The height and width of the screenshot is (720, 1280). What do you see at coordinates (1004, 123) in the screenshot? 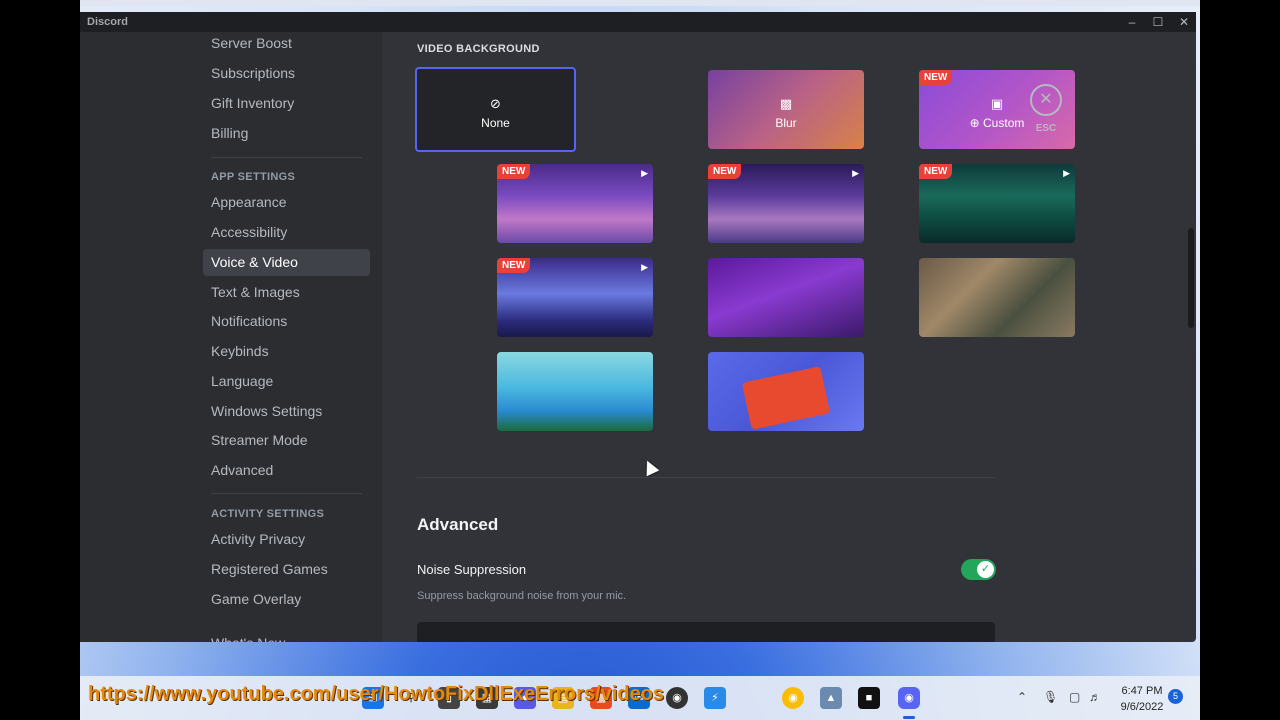
I see `custom-label-text: Custom` at bounding box center [1004, 123].